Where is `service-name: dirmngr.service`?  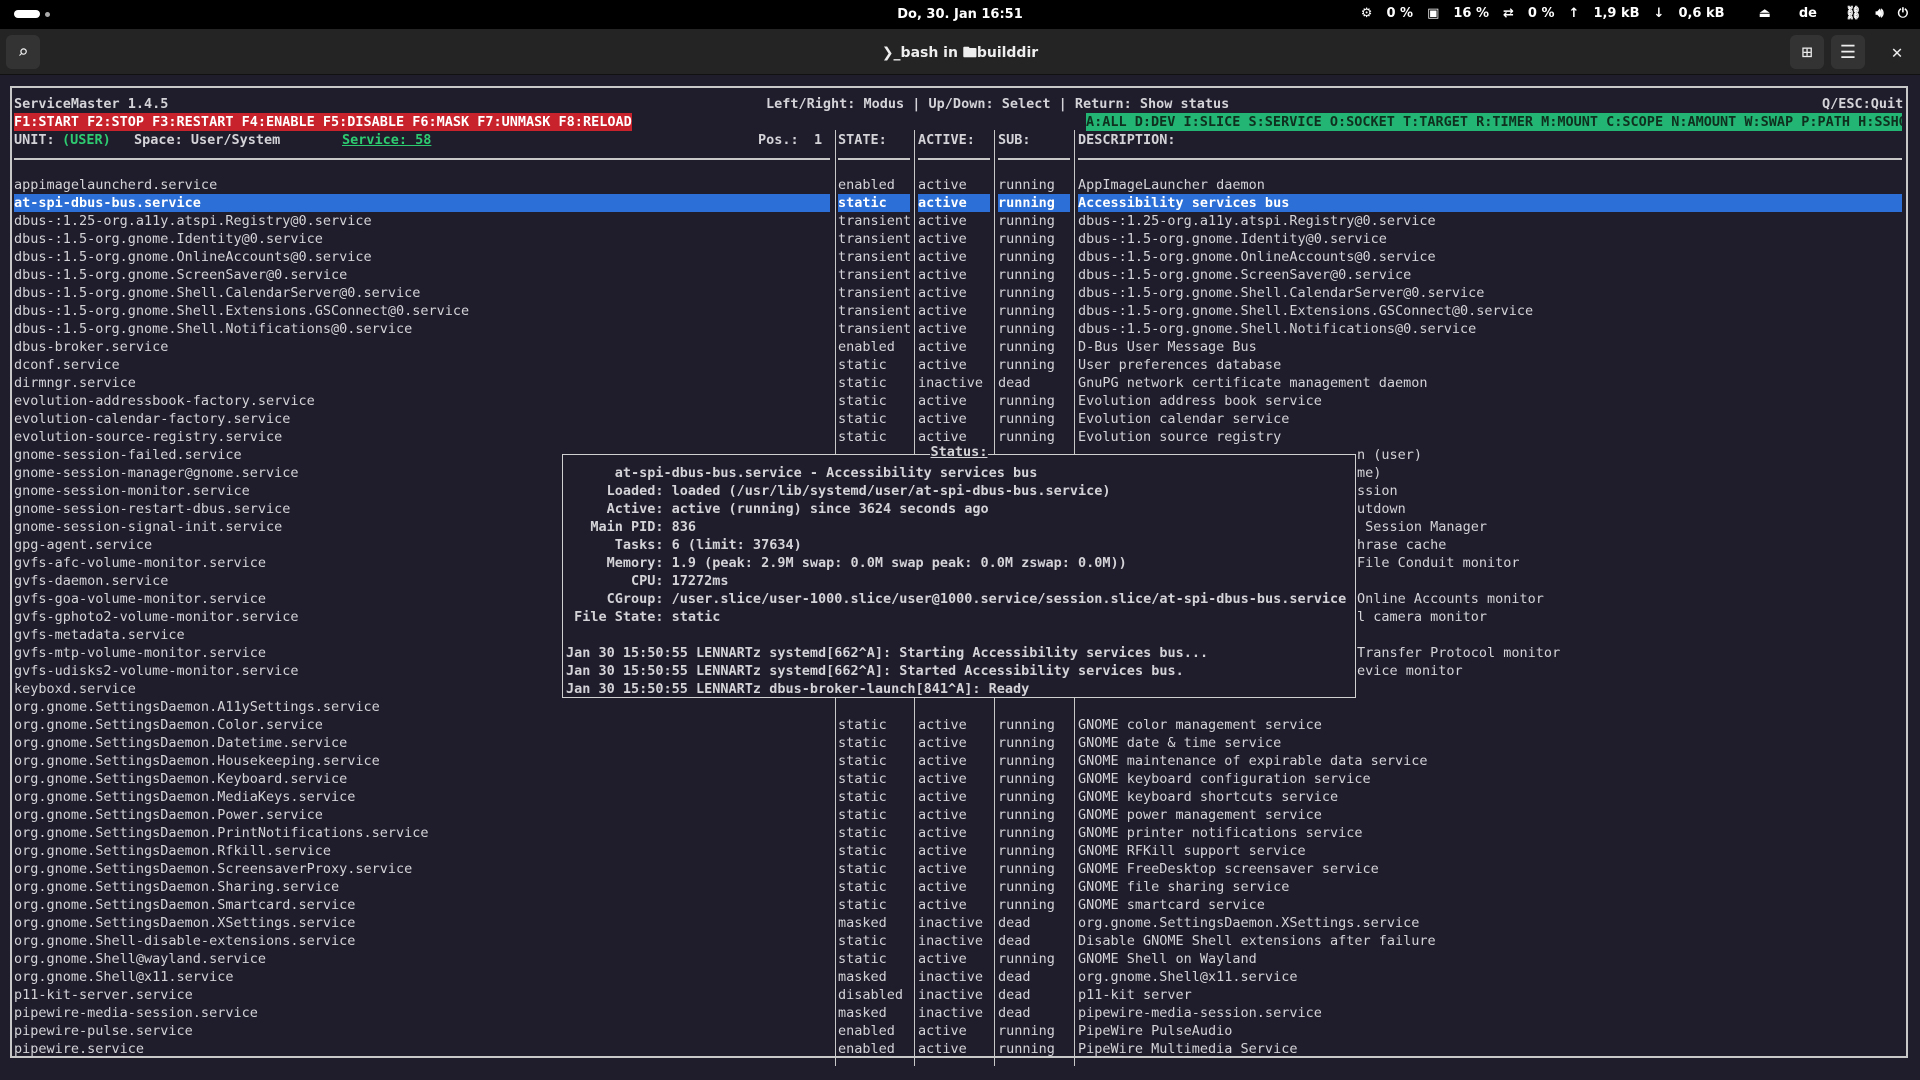 service-name: dirmngr.service is located at coordinates (75, 383).